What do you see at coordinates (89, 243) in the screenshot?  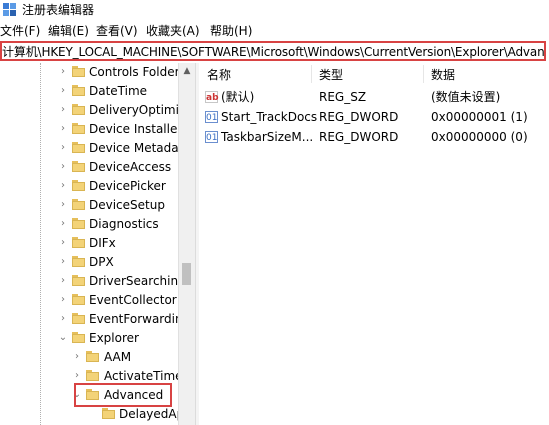 I see `tree-item-difx: › DIFx` at bounding box center [89, 243].